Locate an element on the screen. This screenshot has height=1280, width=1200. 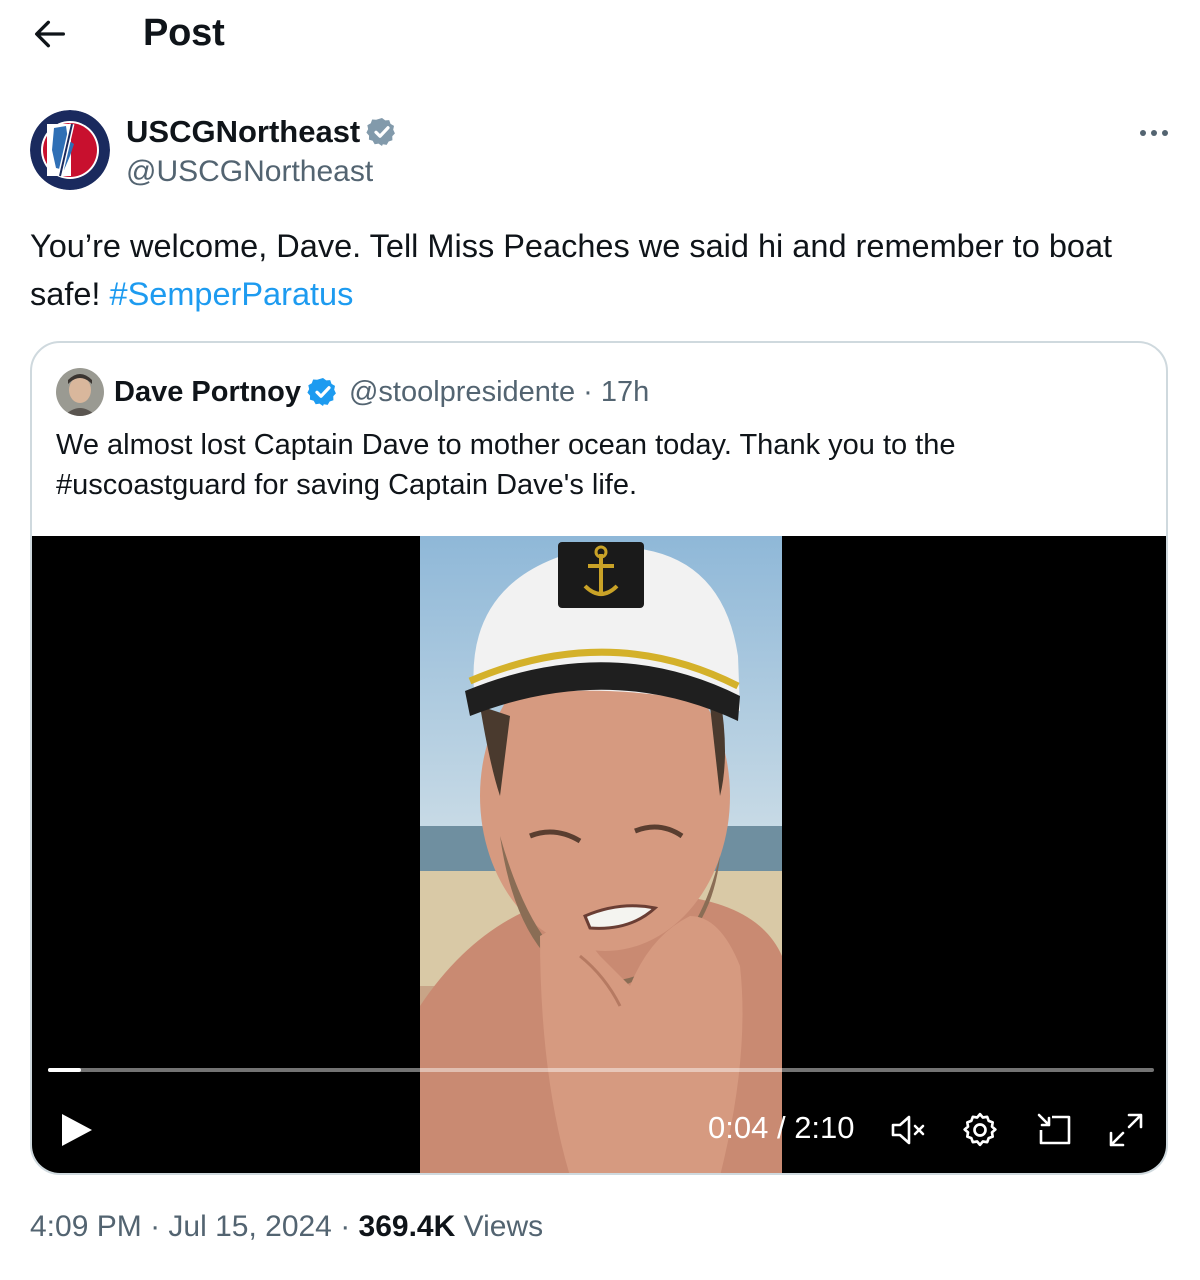
quoted-author-avatar is located at coordinates (80, 392).